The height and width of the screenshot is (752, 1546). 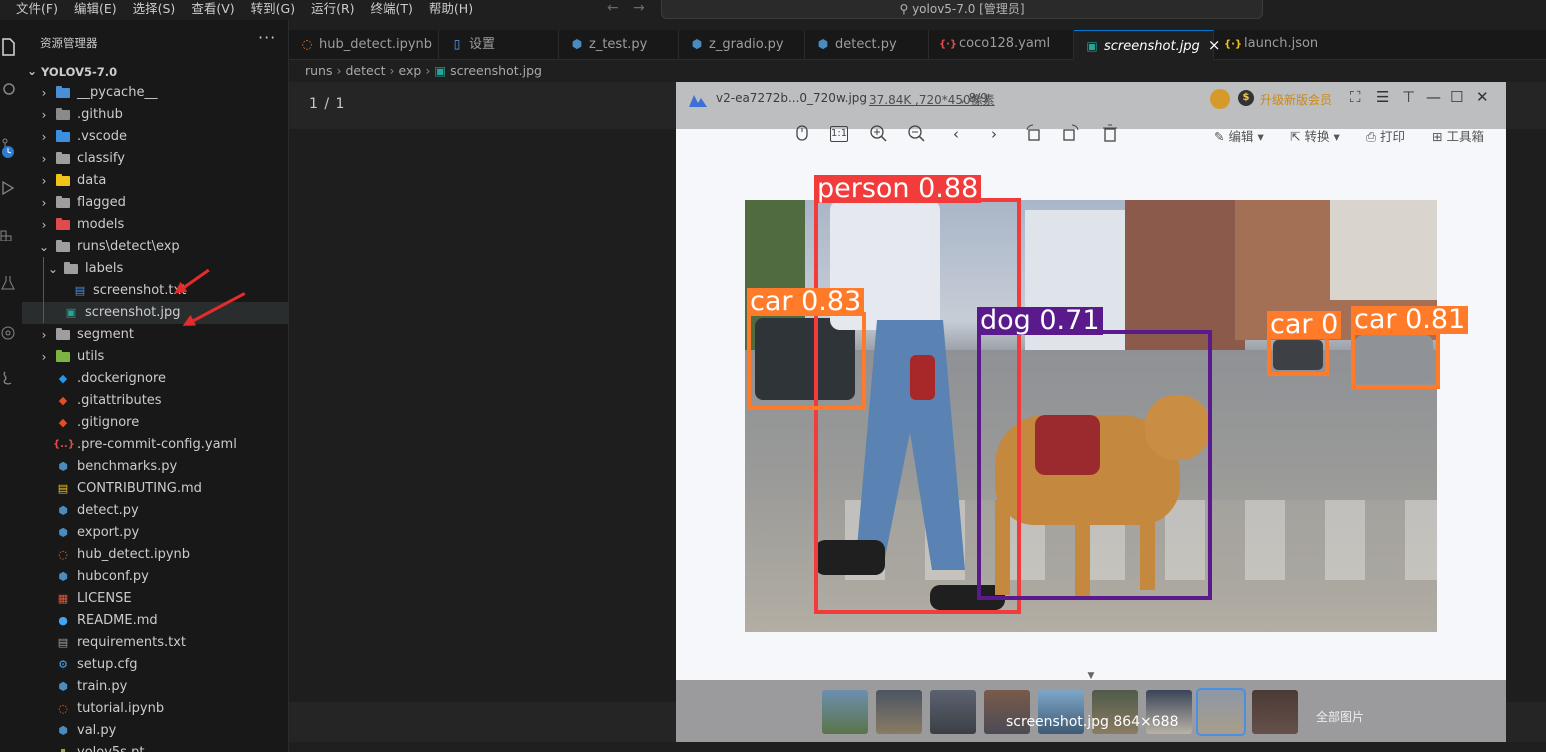 What do you see at coordinates (10, 48) in the screenshot?
I see `explorer-icon` at bounding box center [10, 48].